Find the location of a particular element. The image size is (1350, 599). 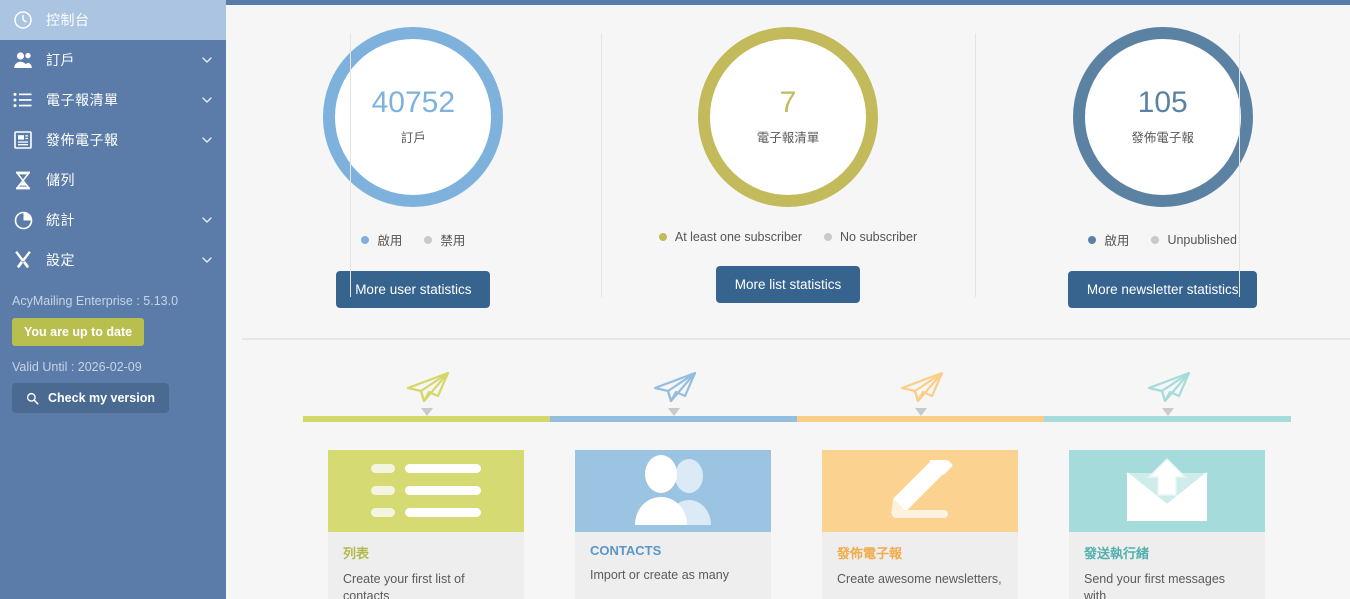

feature-card-3: 發送執行緒 Send your first messages with is located at coordinates (1167, 524).